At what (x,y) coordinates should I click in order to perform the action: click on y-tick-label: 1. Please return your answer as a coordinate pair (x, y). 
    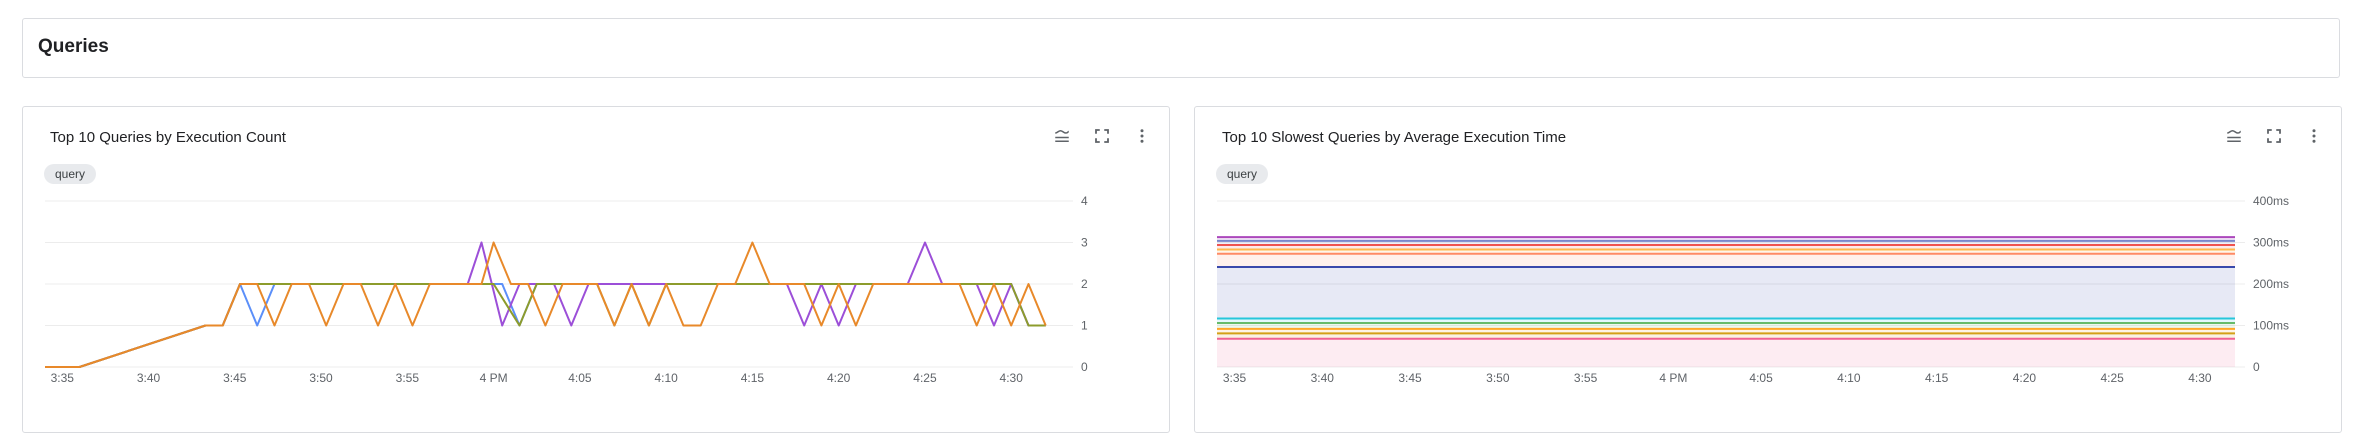
    Looking at the image, I should click on (1084, 326).